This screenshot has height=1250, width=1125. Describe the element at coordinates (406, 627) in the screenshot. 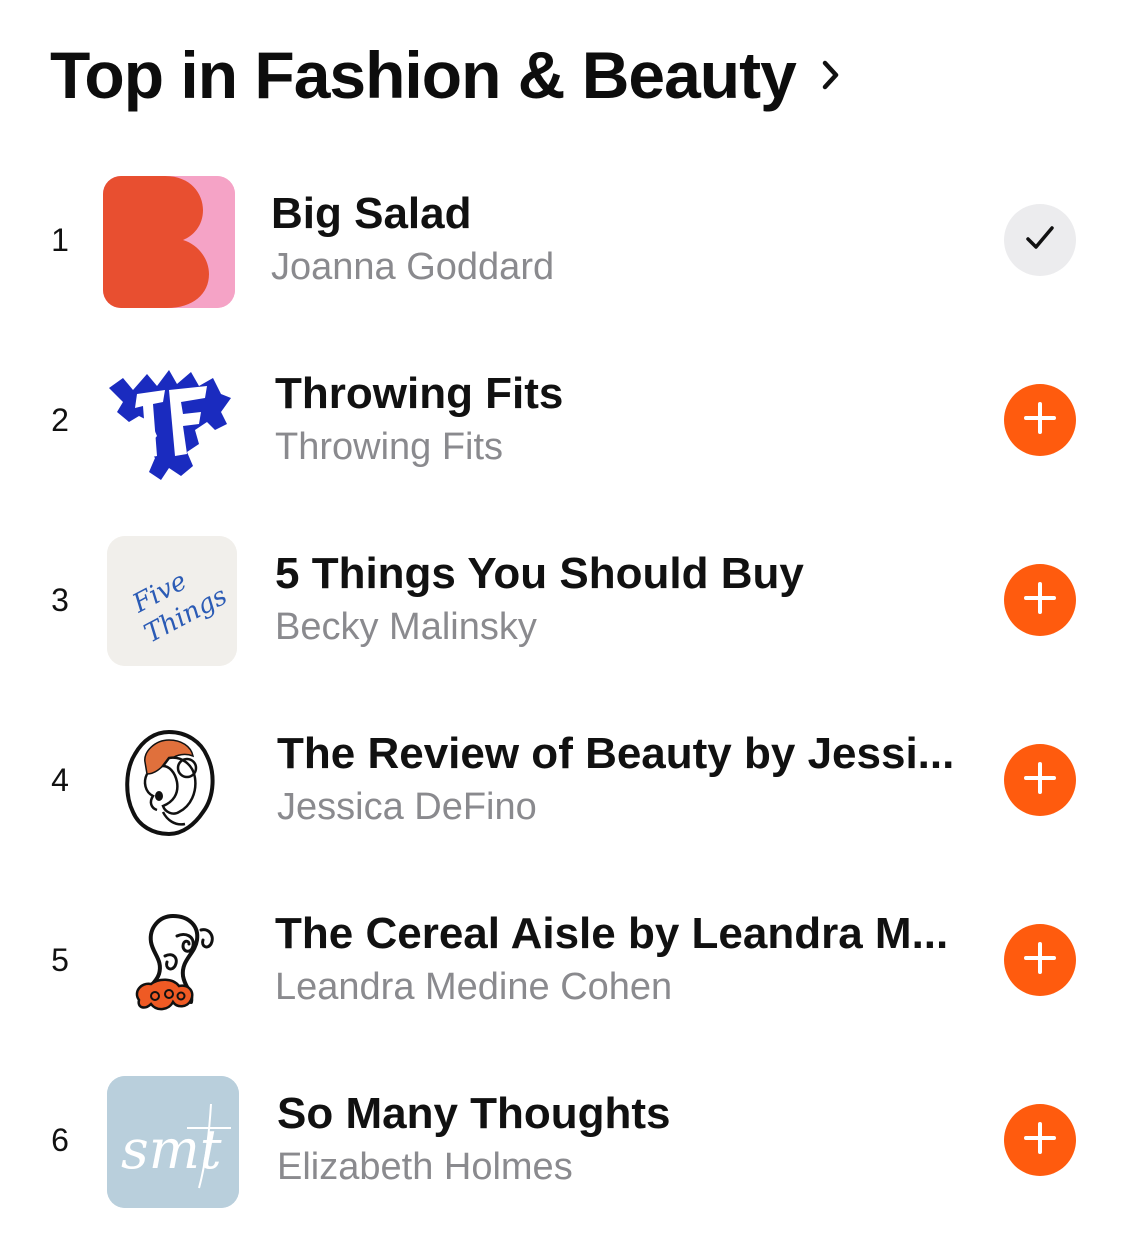

I see `item-author: Becky Malinsky` at that location.